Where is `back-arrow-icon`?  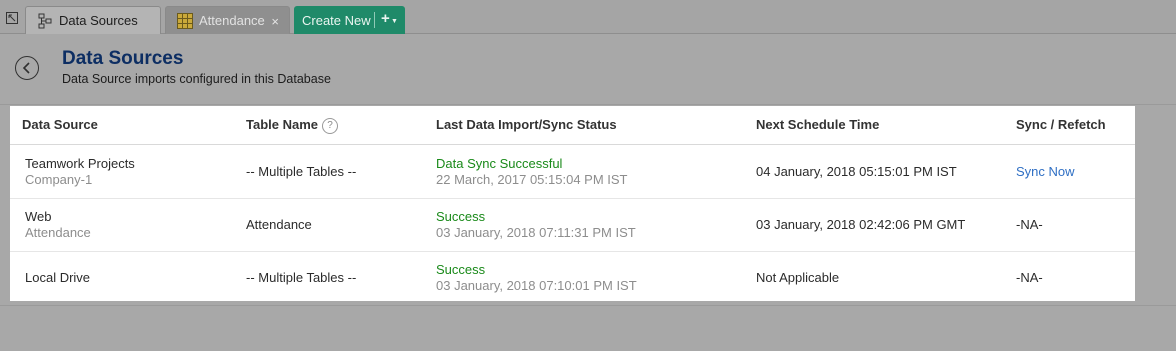 back-arrow-icon is located at coordinates (26, 68).